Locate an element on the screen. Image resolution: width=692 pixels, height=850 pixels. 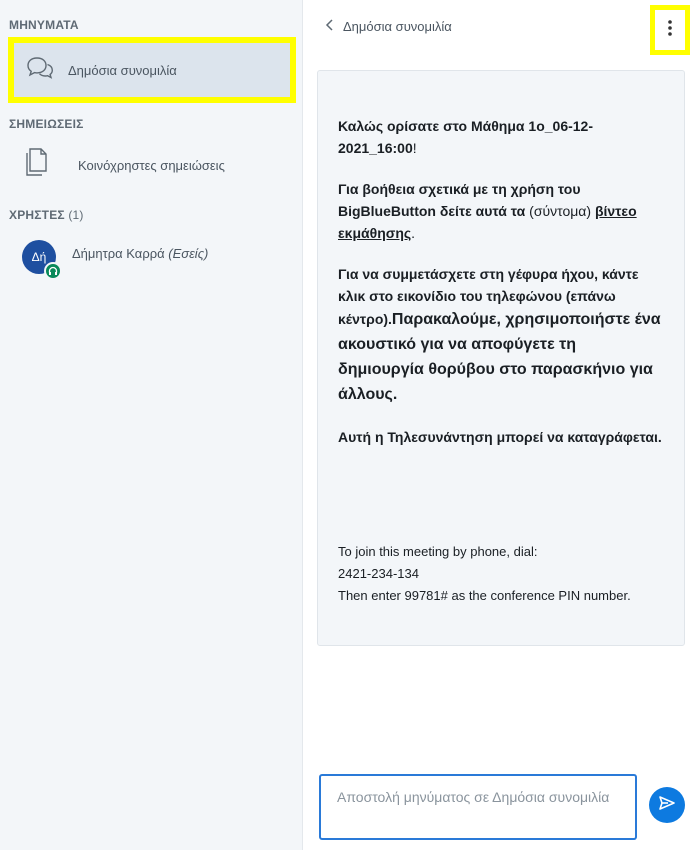
avatar: Δή is located at coordinates (42, 260).